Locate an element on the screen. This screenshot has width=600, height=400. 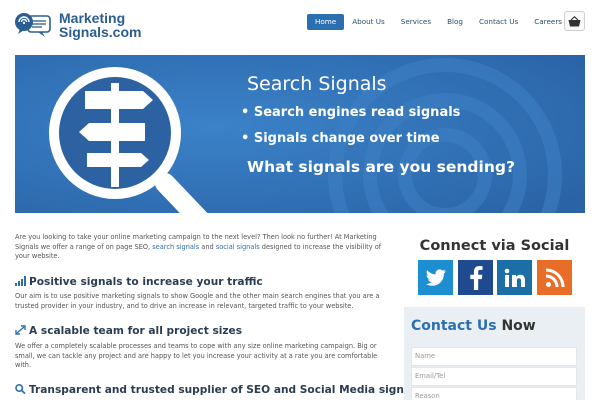
contact-now-title: Contact Us Now is located at coordinates (473, 326).